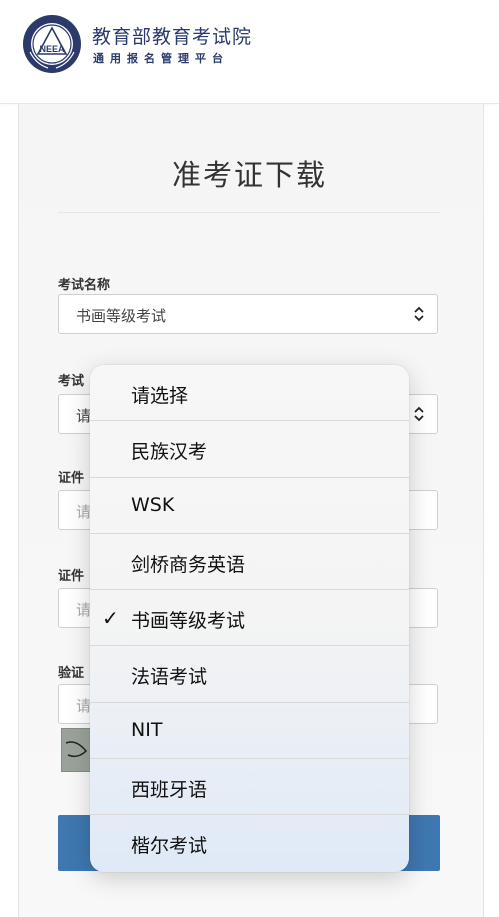  Describe the element at coordinates (249, 843) in the screenshot. I see `dropdown-option: 楷尔考试` at that location.